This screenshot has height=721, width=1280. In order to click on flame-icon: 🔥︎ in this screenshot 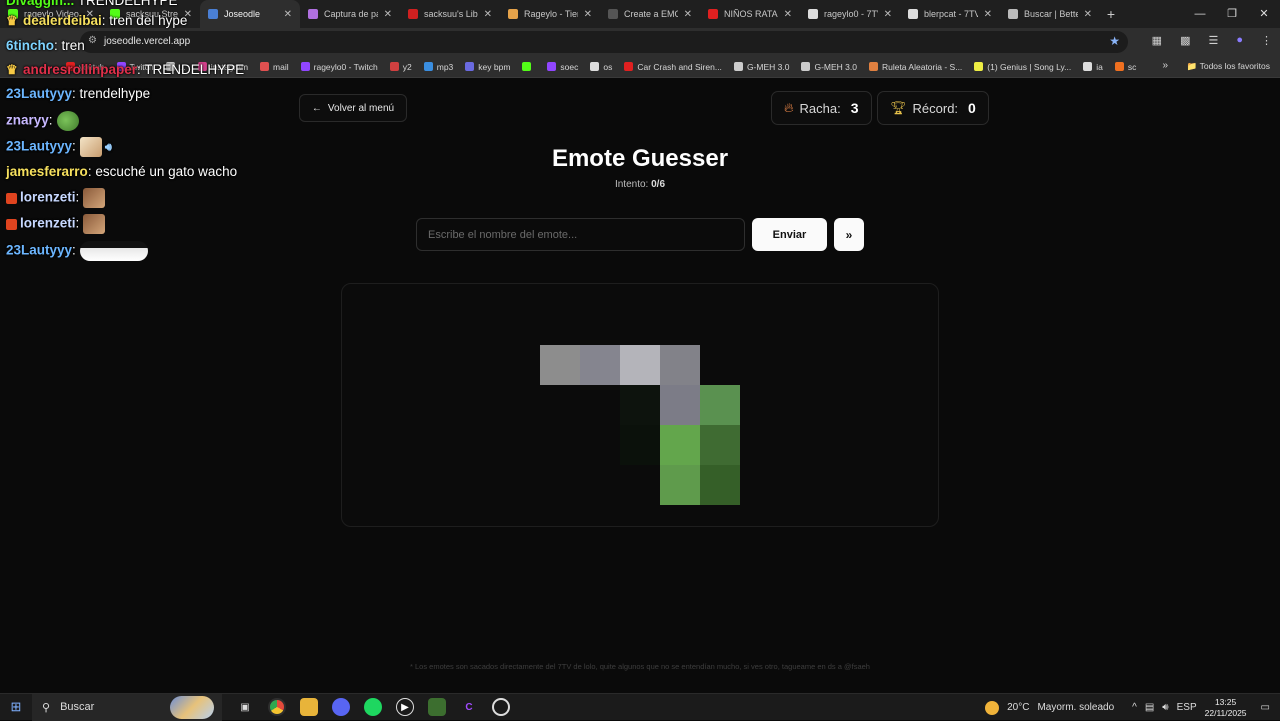, I will do `click(789, 107)`.